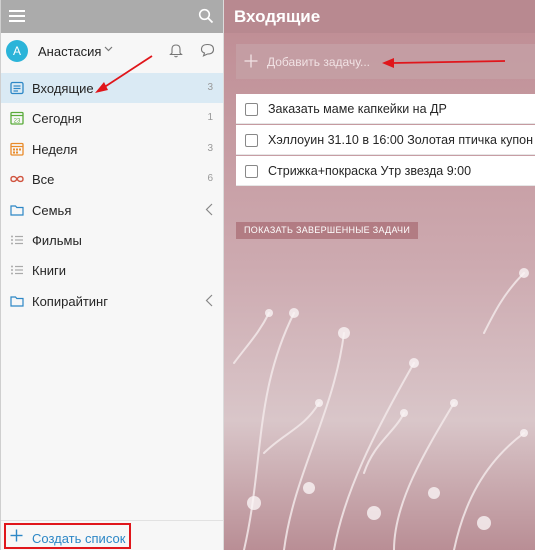  I want to click on sidebar-item-week: Неделя 3, so click(112, 149).